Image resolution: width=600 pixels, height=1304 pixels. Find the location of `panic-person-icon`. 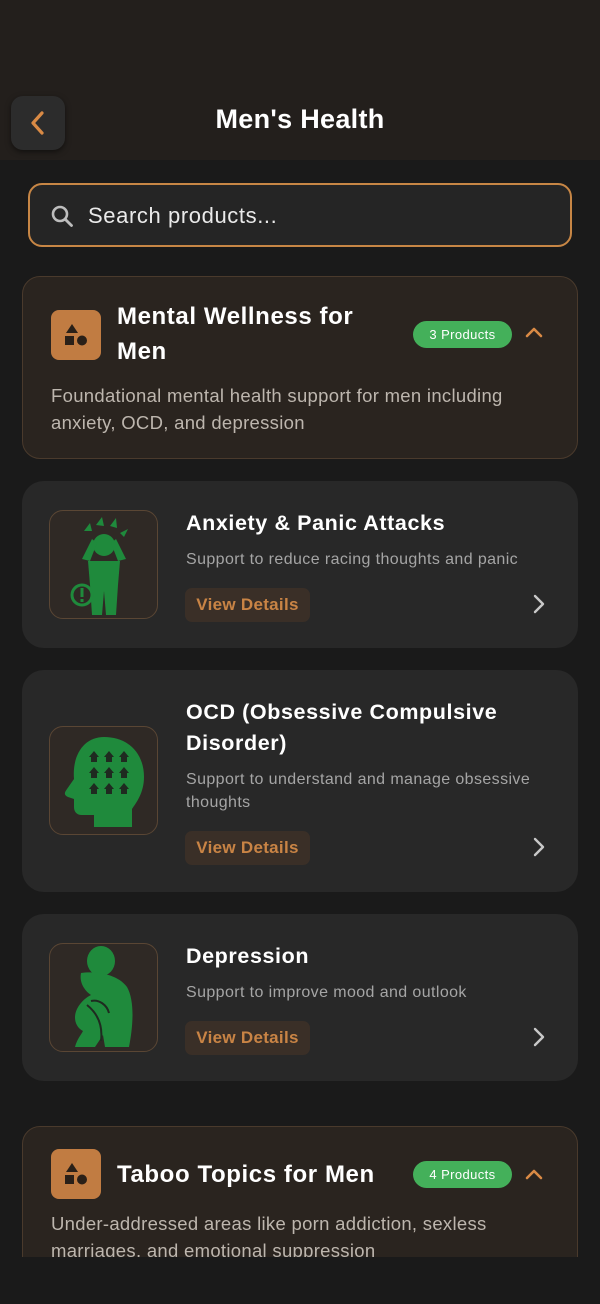

panic-person-icon is located at coordinates (103, 564).